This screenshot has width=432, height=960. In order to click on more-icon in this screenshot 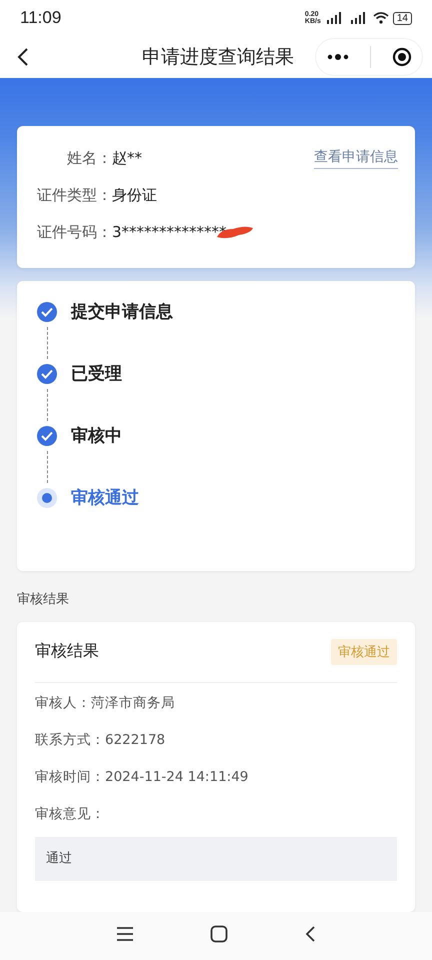, I will do `click(337, 57)`.